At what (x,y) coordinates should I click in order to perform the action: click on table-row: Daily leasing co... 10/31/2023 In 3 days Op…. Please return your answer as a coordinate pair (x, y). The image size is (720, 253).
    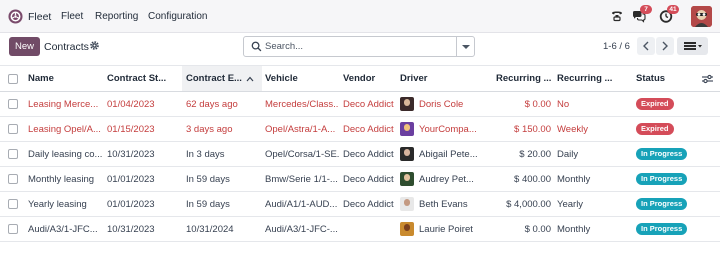
    Looking at the image, I should click on (360, 154).